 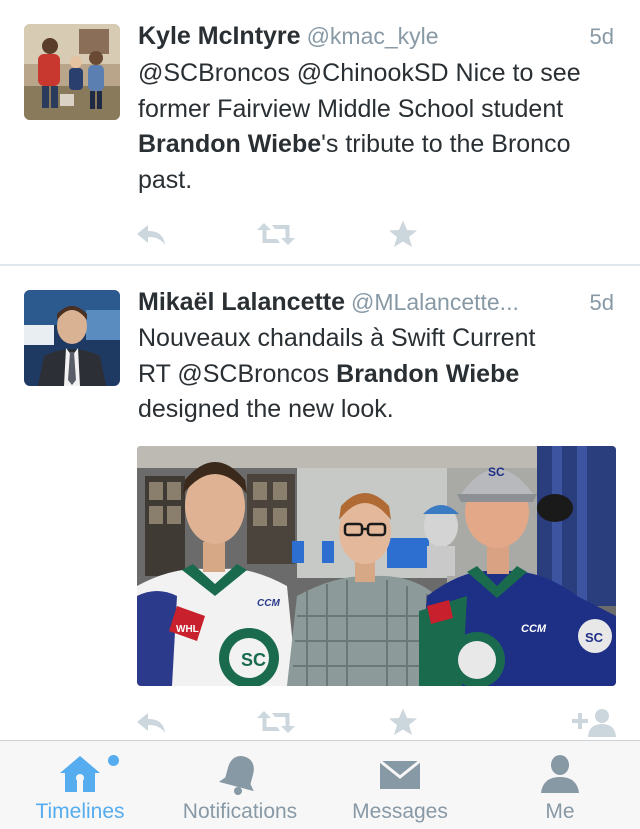 What do you see at coordinates (253, 660) in the screenshot?
I see `jersey-logo-text: SC` at bounding box center [253, 660].